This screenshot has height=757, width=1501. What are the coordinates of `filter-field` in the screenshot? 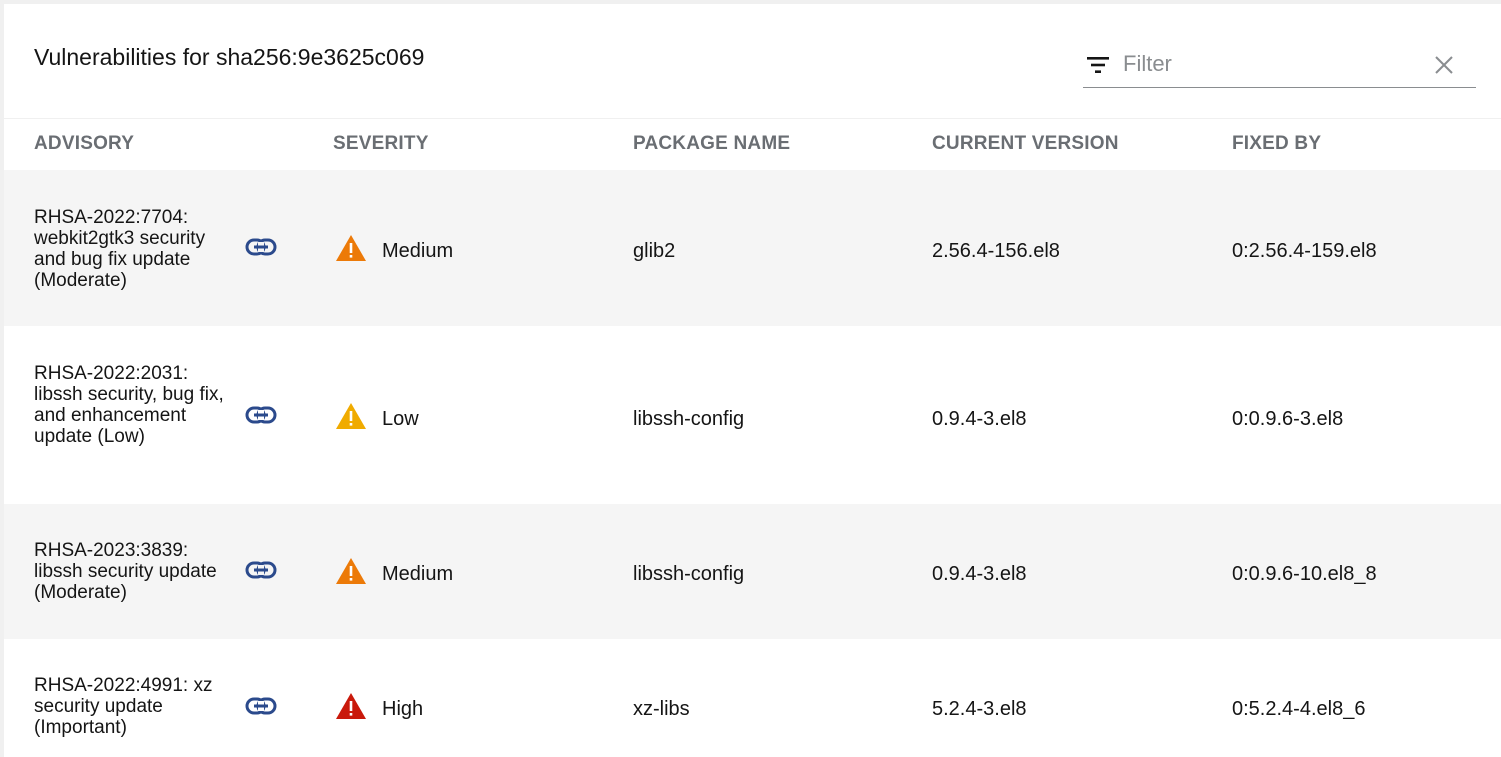 It's located at (1279, 66).